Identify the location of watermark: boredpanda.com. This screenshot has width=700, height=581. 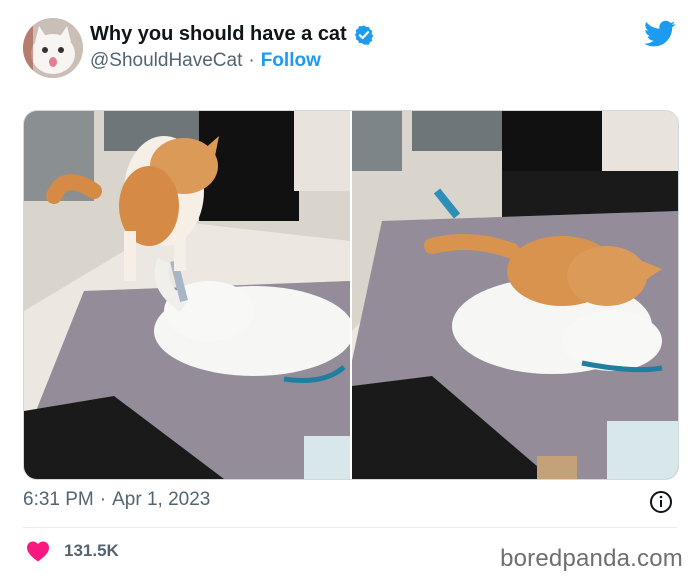
(591, 558).